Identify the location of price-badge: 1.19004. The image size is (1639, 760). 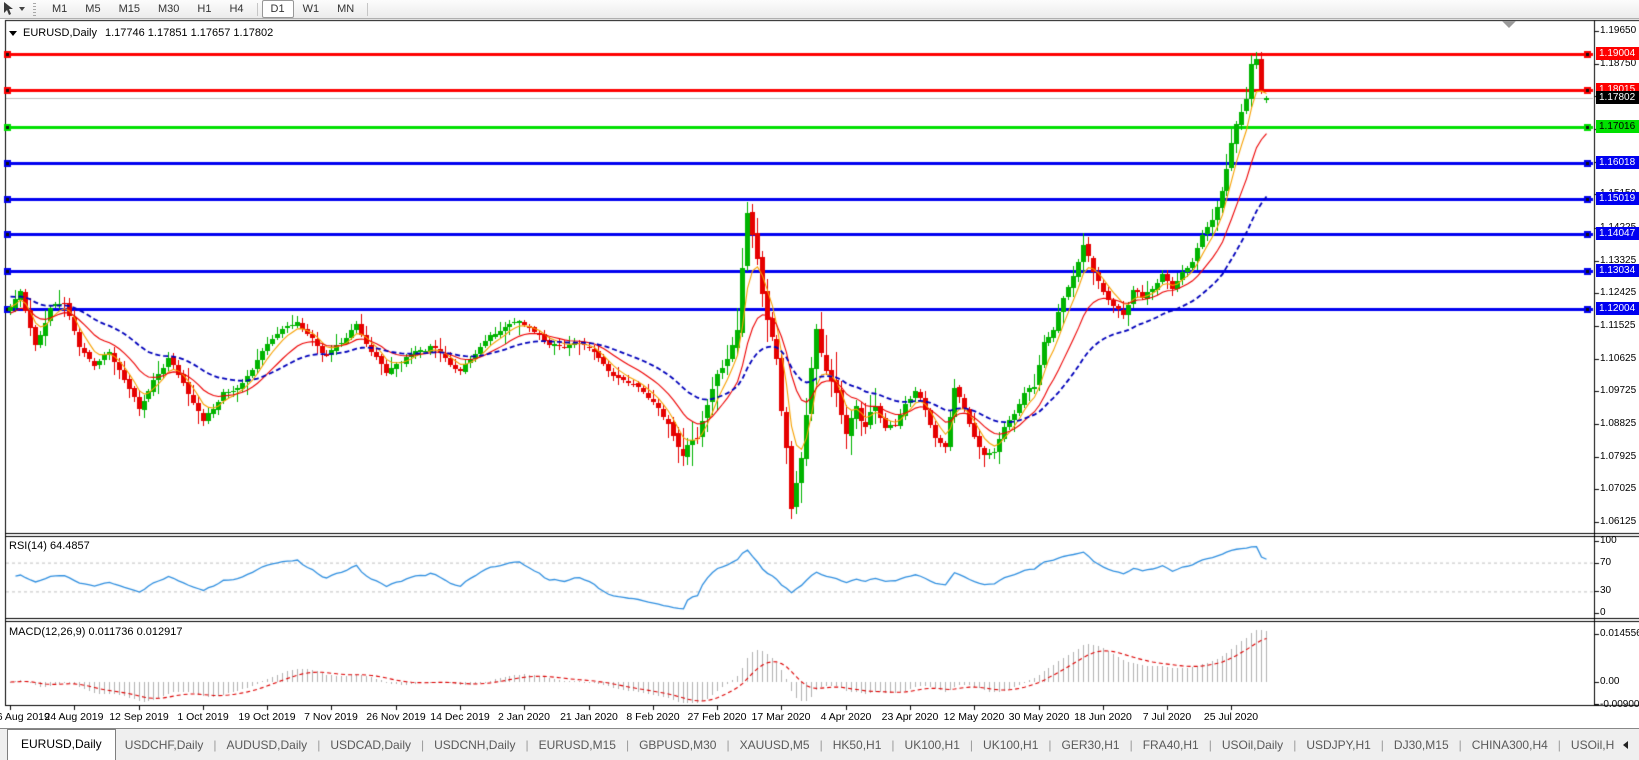
(1617, 53).